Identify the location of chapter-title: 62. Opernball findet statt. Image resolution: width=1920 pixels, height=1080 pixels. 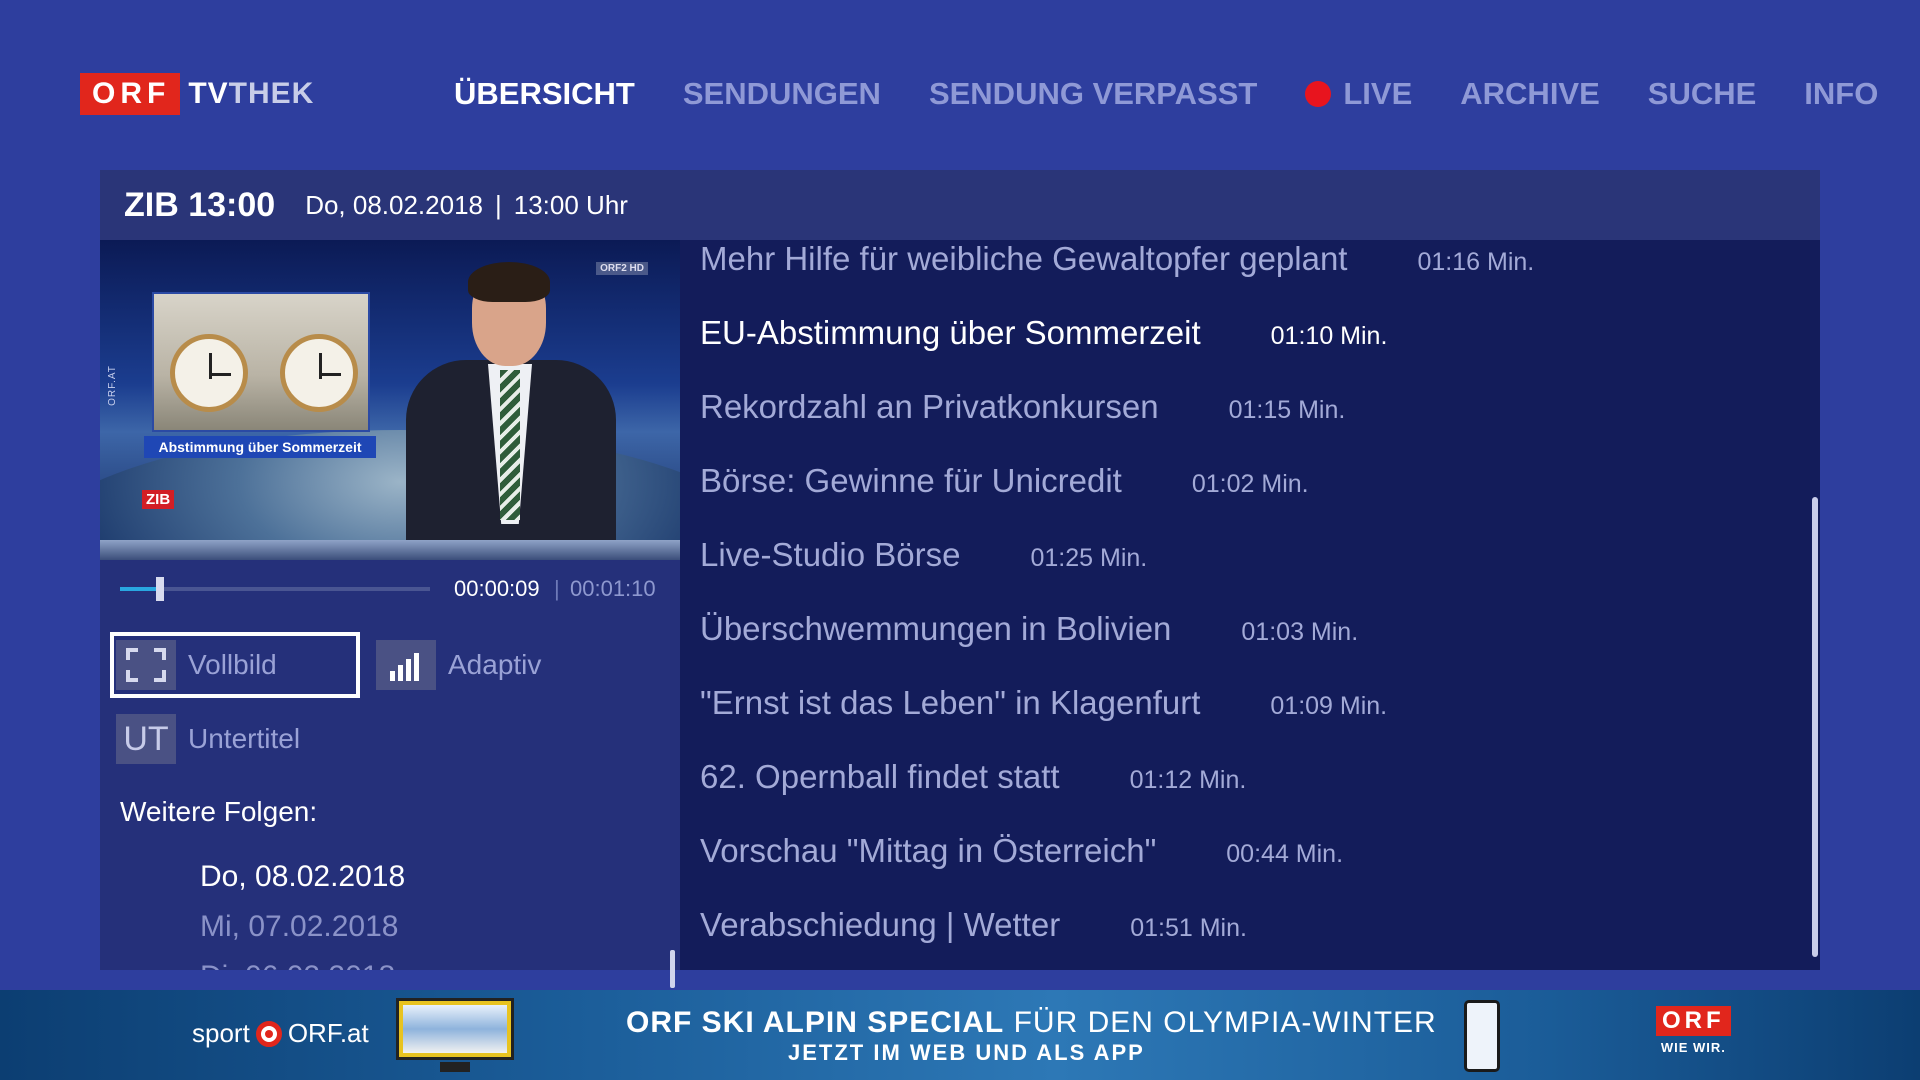
(880, 776).